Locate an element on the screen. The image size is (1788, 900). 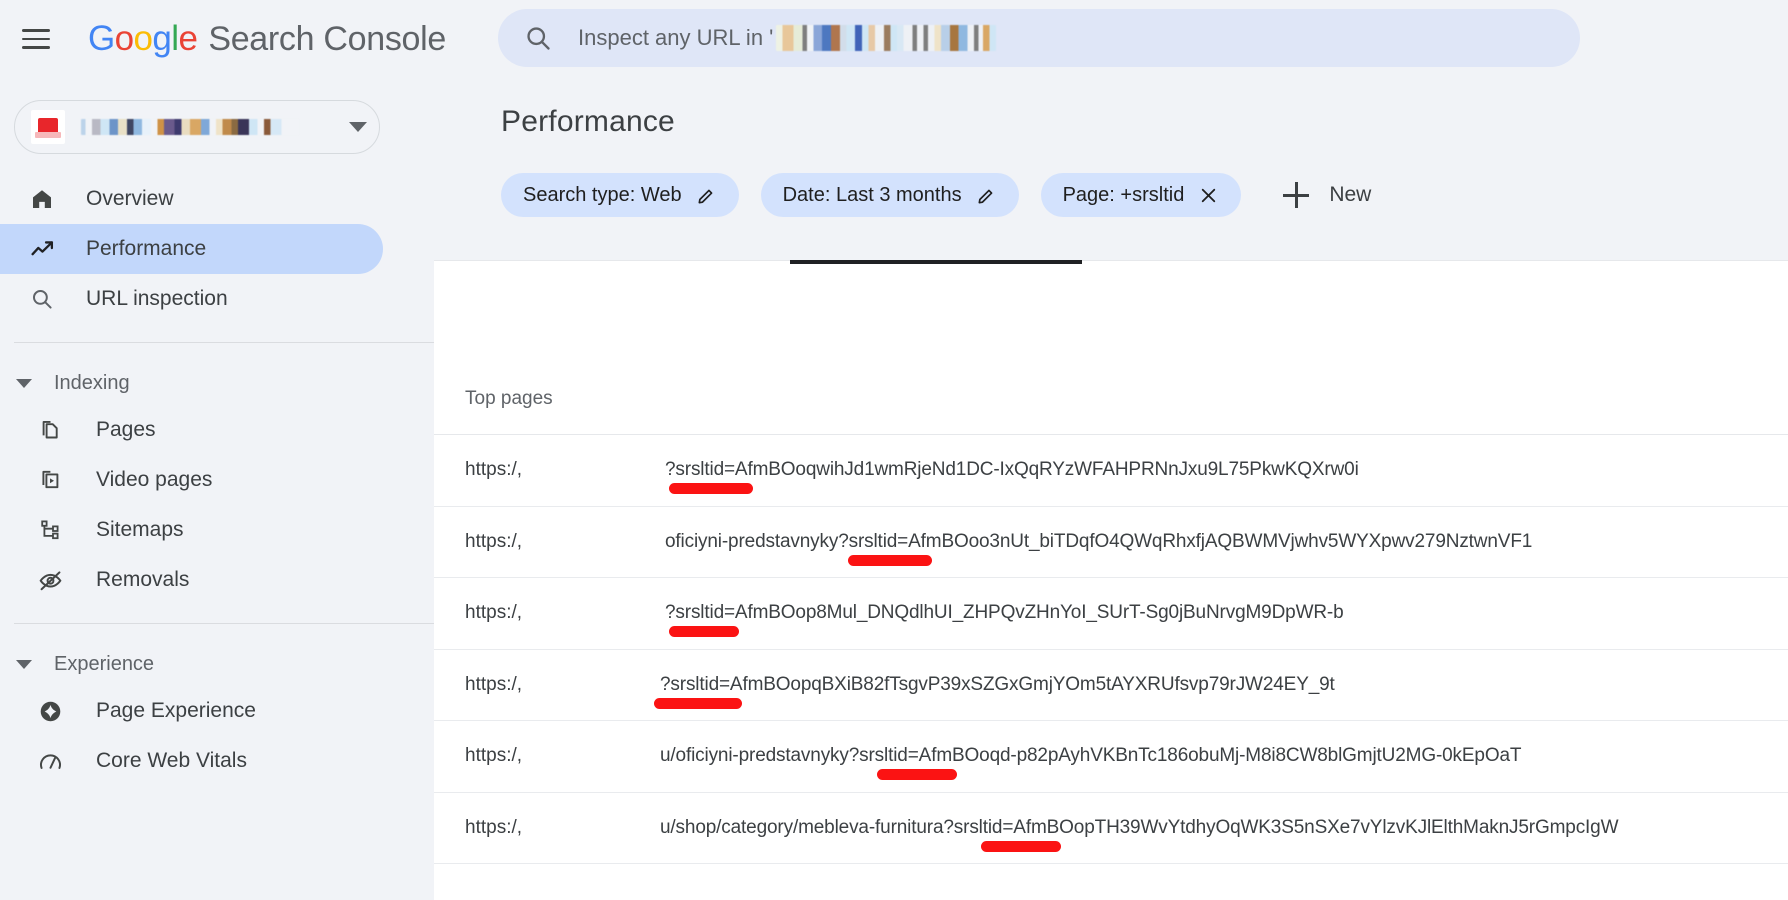
filter-chip-label: Date: Last 3 months is located at coordinates (872, 194).